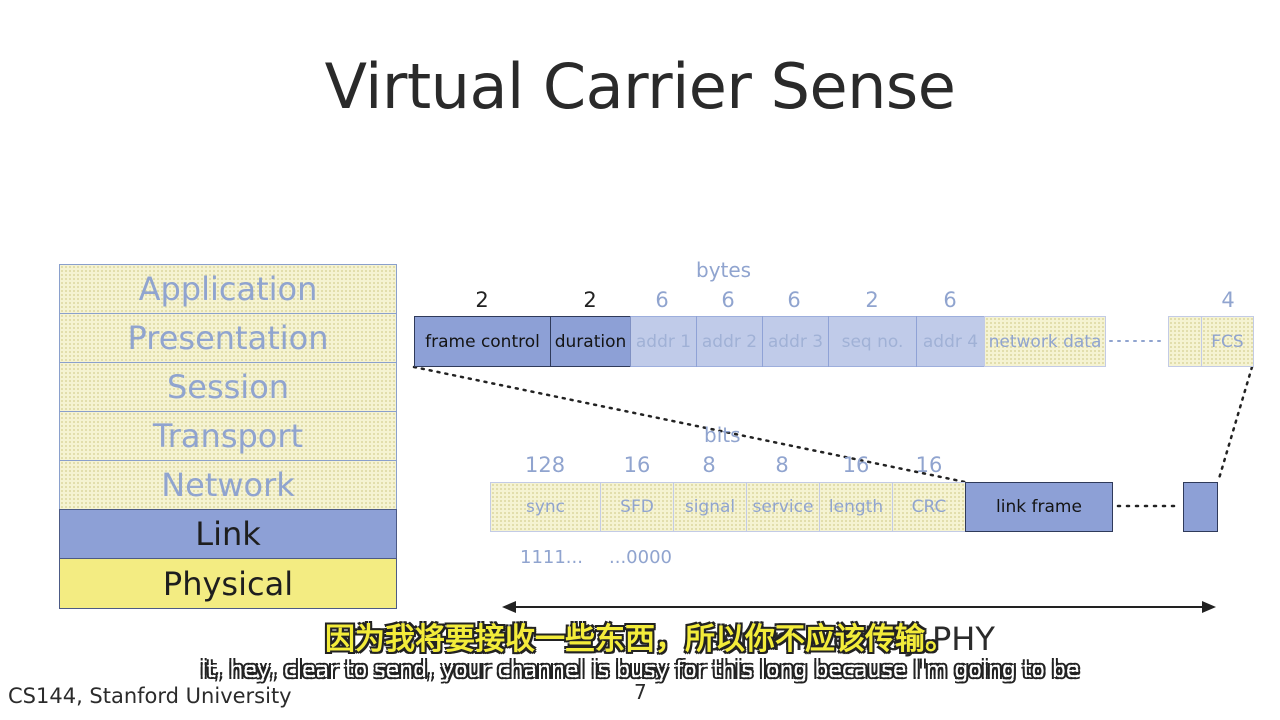 This screenshot has height=720, width=1280. I want to click on field-fcs: FCS, so click(1227, 341).